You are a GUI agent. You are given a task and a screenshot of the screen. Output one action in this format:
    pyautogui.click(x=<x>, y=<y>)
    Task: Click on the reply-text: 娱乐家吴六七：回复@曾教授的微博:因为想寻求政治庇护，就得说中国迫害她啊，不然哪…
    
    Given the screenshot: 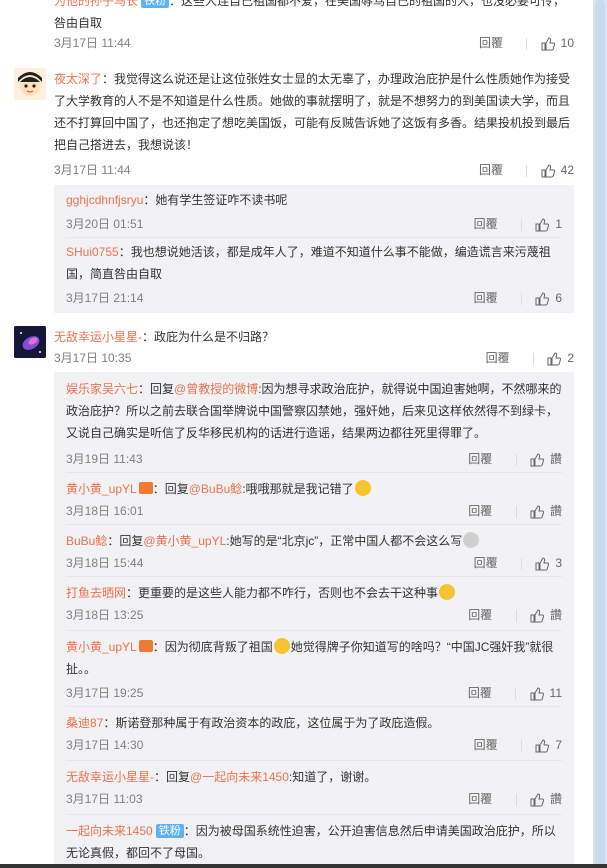 What is the action you would take?
    pyautogui.click(x=314, y=411)
    